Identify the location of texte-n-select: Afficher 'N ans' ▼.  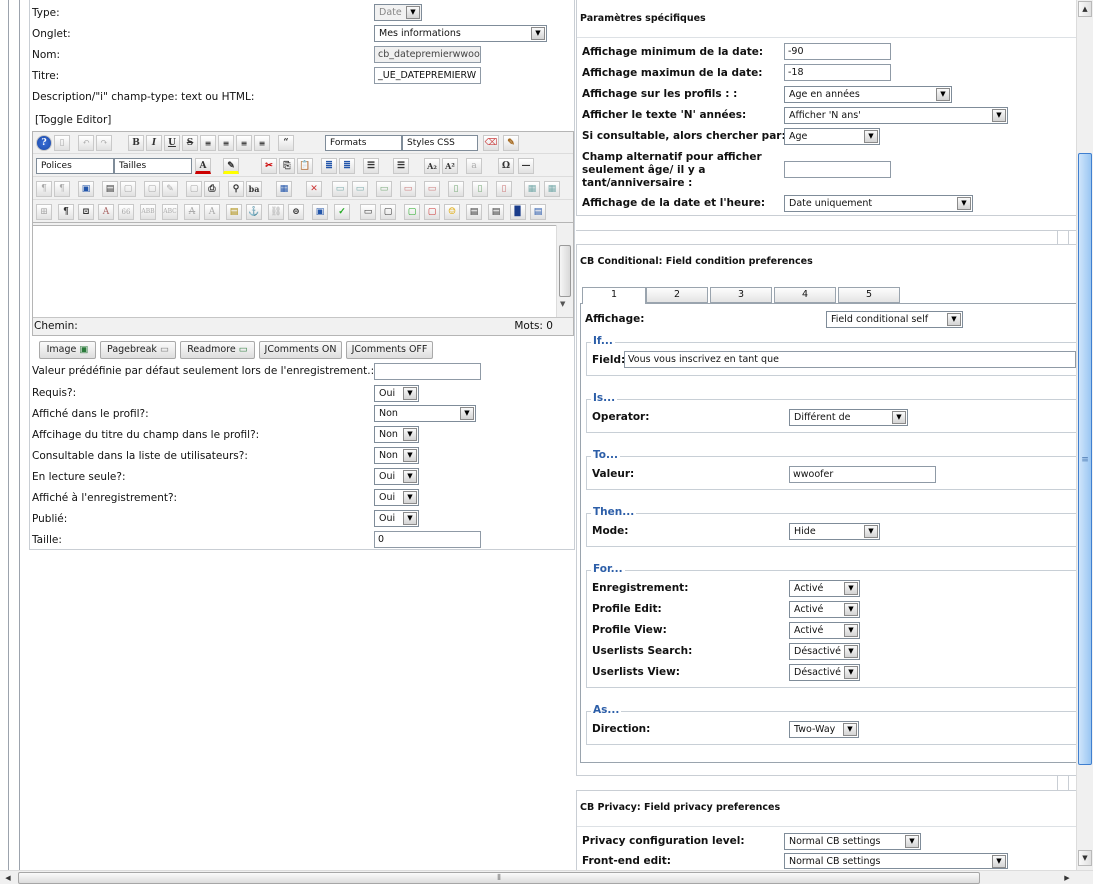
(896, 115).